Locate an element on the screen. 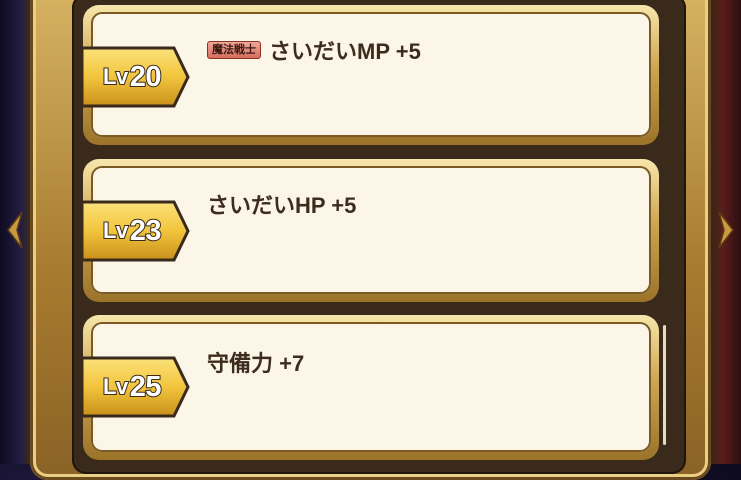 This screenshot has height=480, width=741. scrollbar is located at coordinates (664, 385).